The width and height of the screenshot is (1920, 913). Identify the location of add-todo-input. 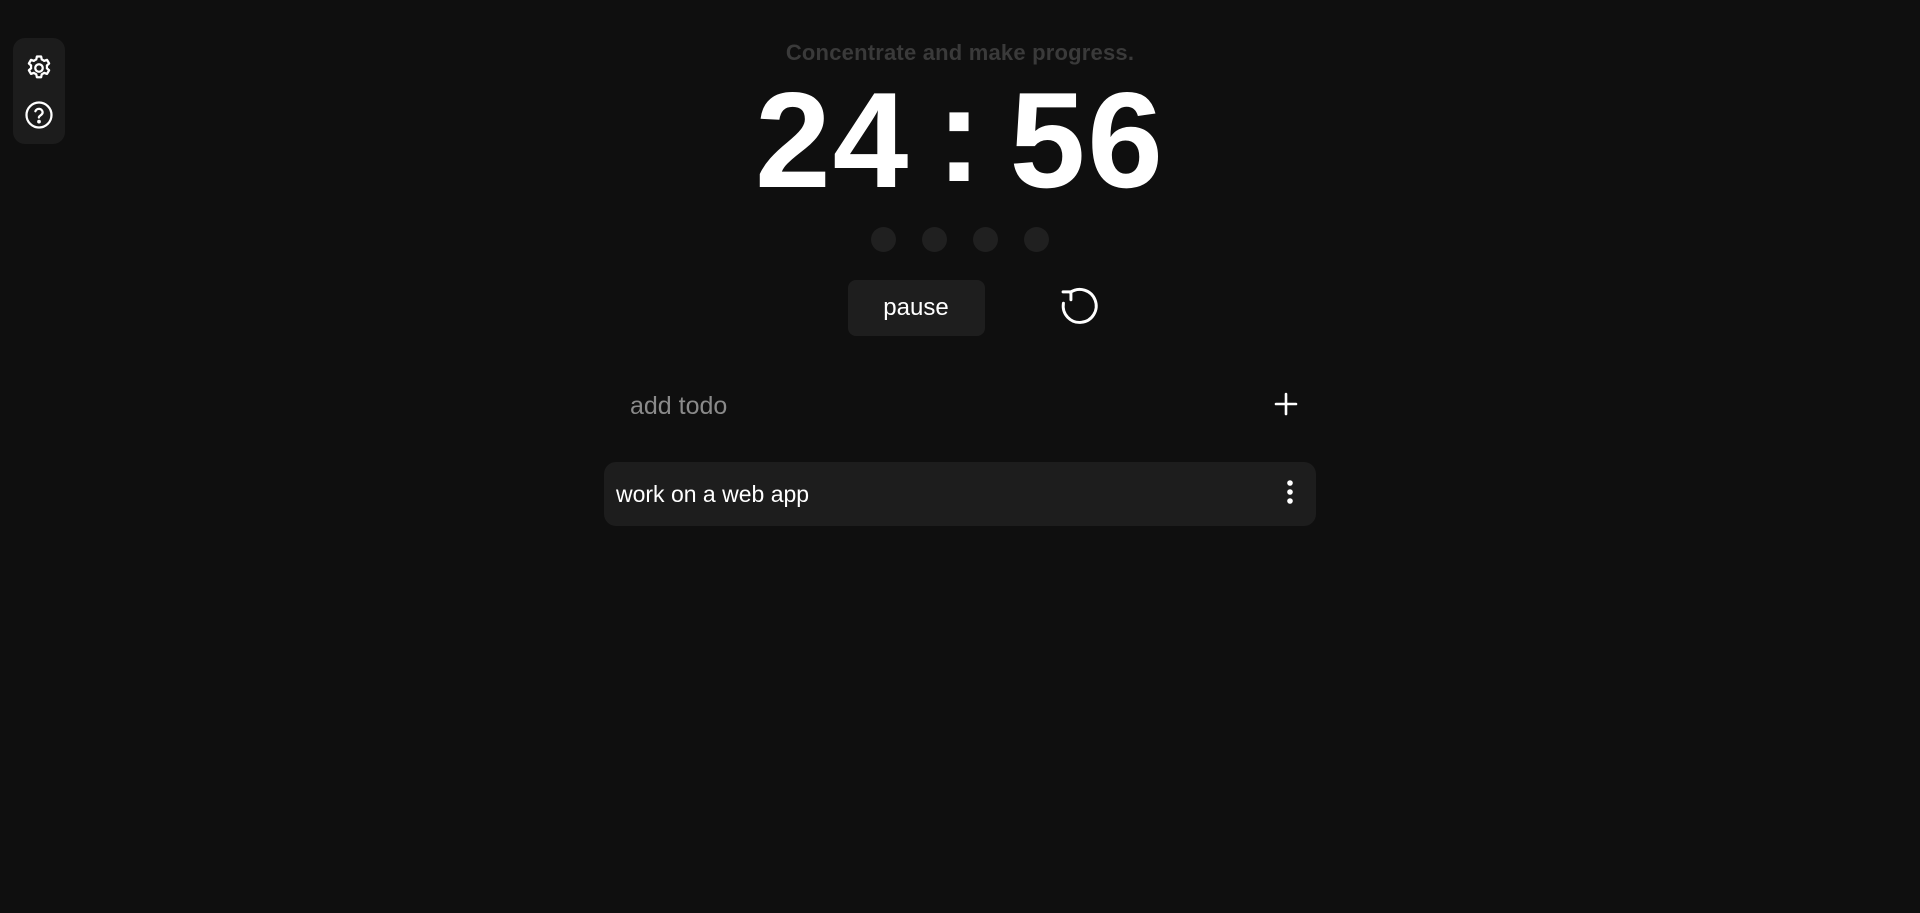
(930, 406).